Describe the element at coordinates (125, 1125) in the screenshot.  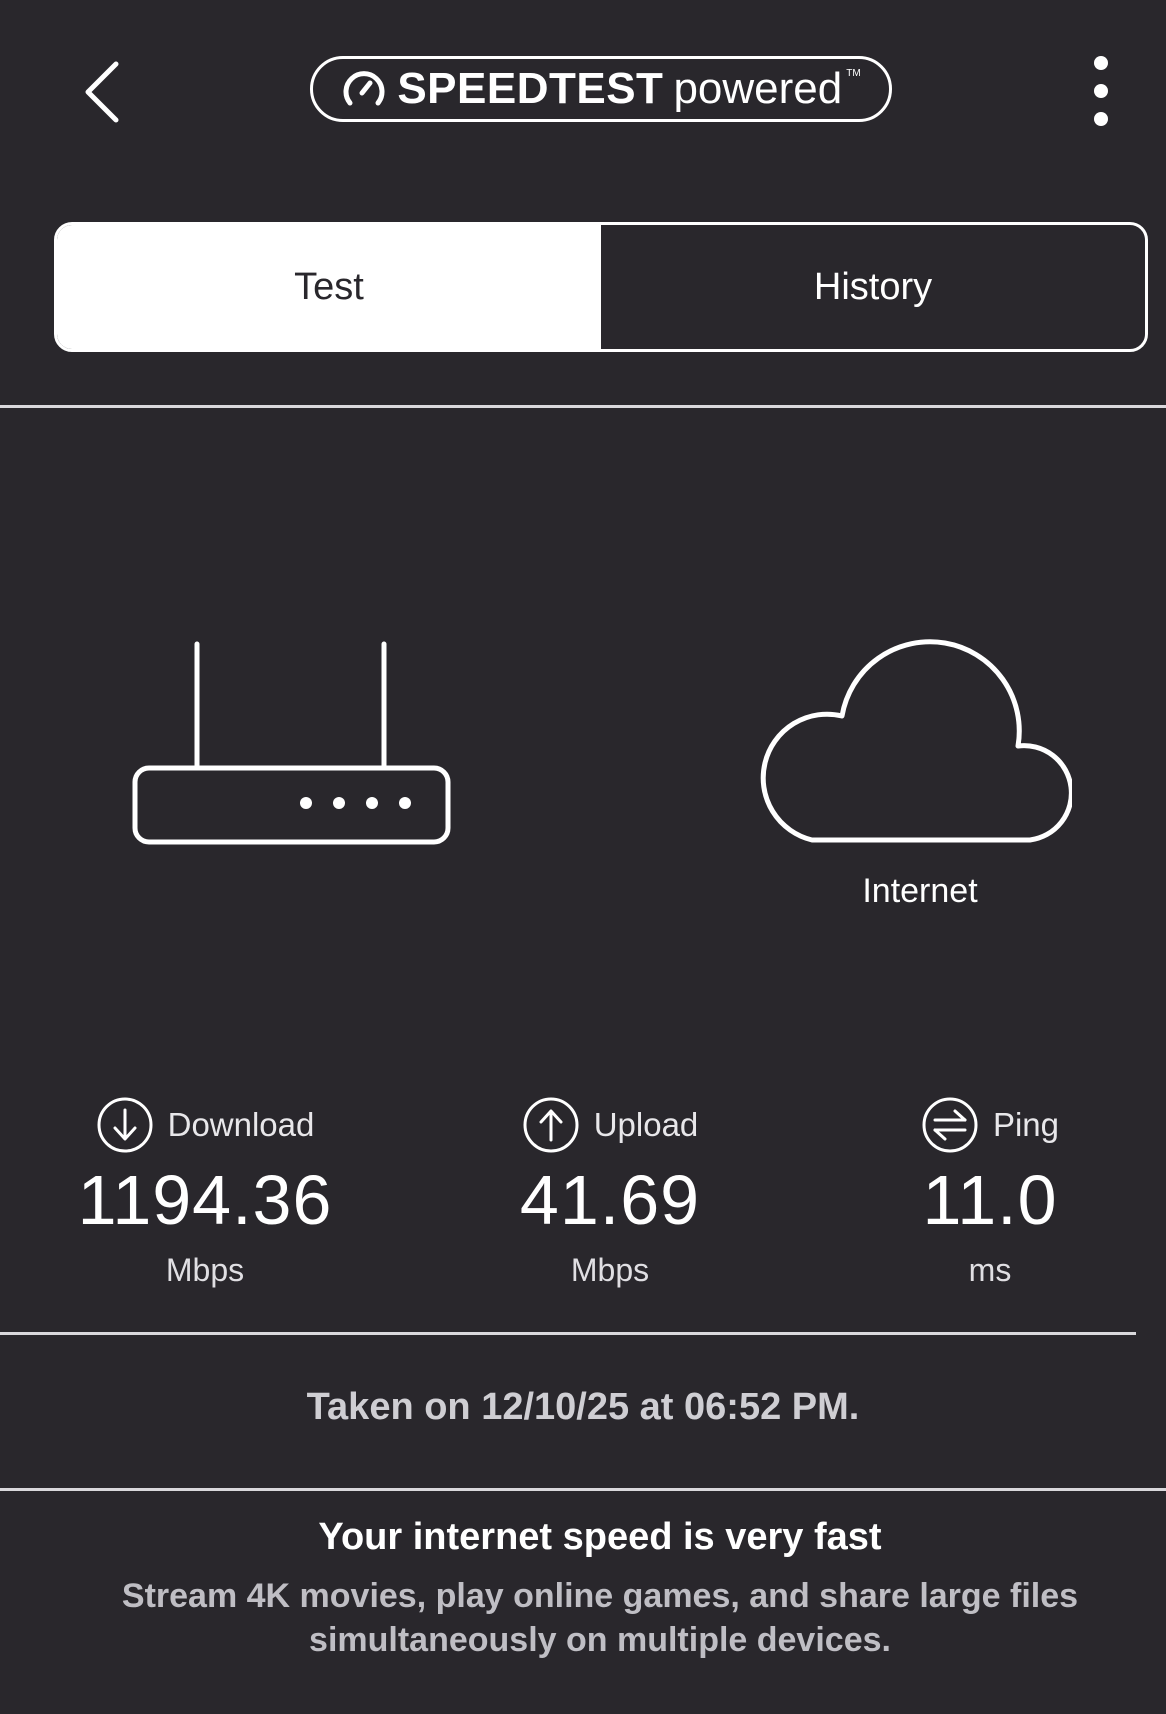
I see `download-arrow-icon` at that location.